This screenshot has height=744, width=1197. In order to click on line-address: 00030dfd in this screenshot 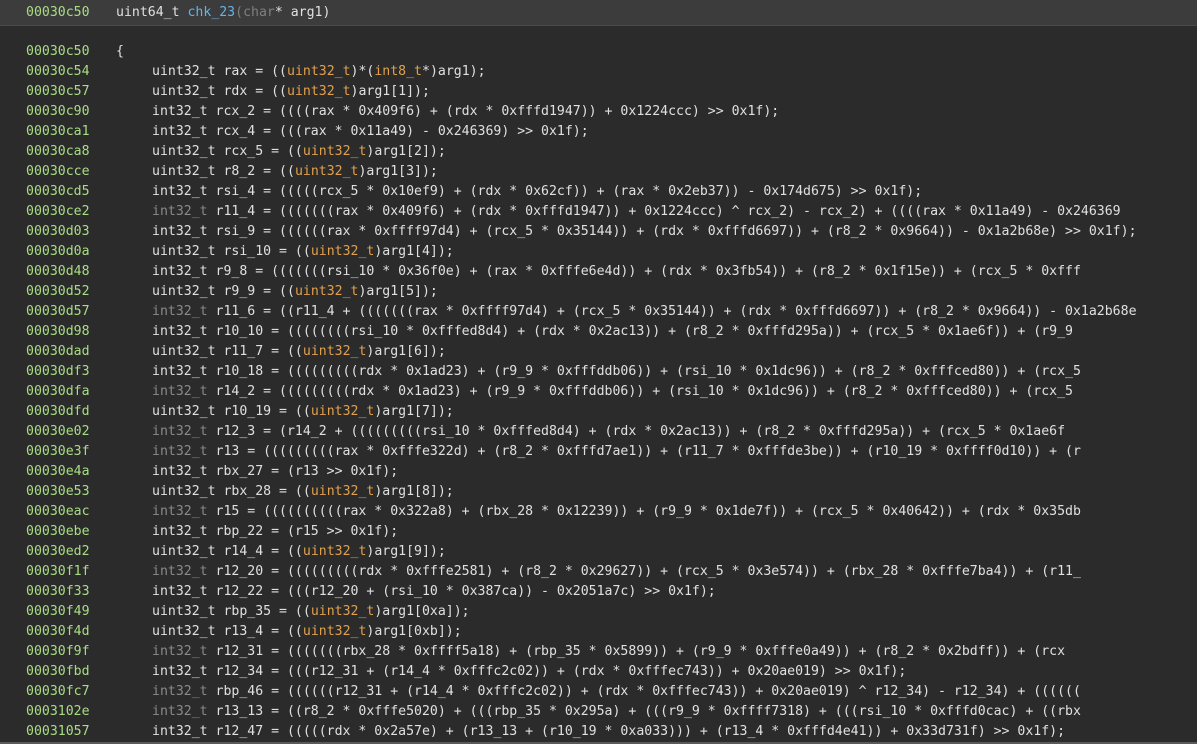, I will do `click(58, 412)`.